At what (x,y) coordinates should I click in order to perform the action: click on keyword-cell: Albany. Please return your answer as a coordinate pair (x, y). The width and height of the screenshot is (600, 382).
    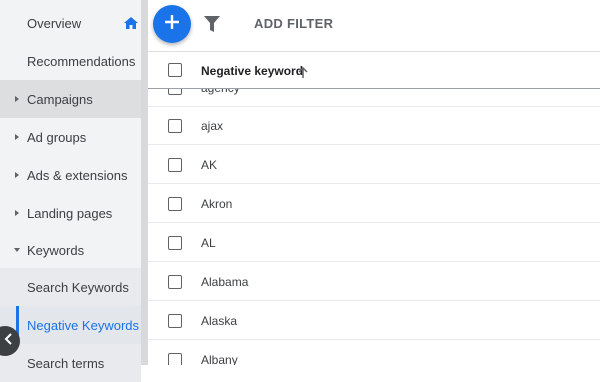
    Looking at the image, I should click on (219, 359).